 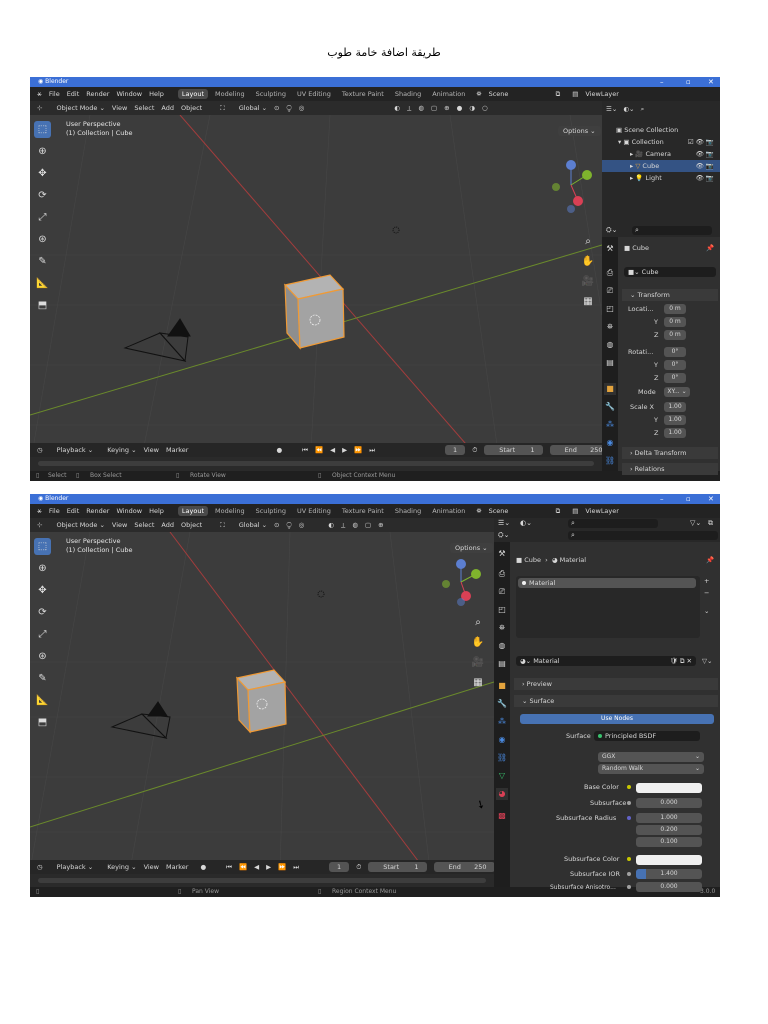 What do you see at coordinates (502, 776) in the screenshot?
I see `data-tab-icon: ▽` at bounding box center [502, 776].